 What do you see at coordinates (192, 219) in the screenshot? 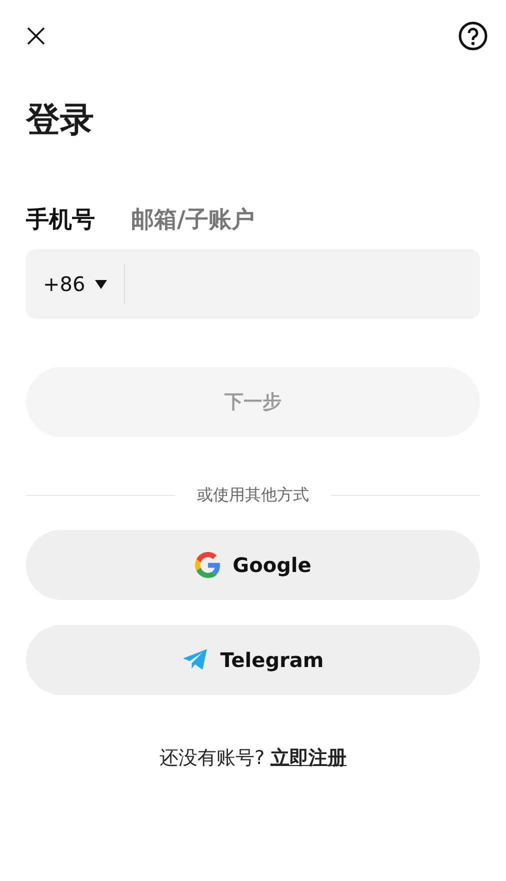
I see `login-tab: 邮箱/子账户` at bounding box center [192, 219].